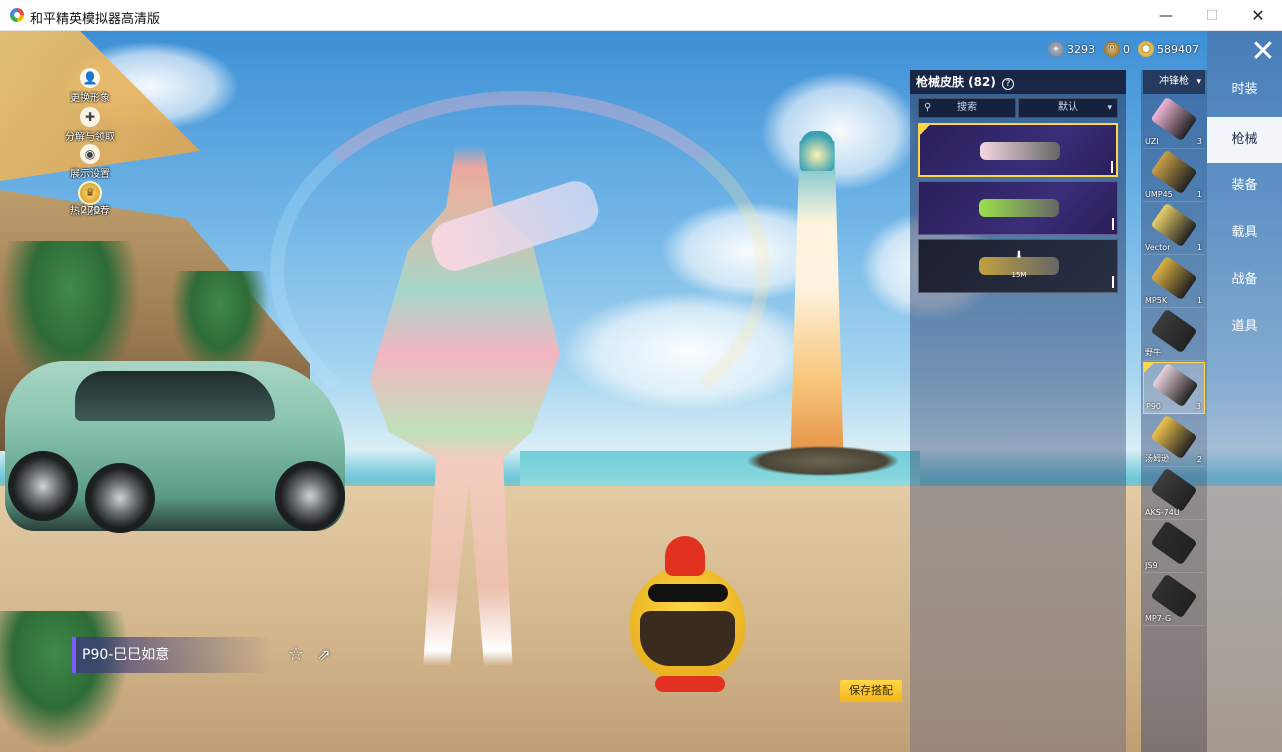 This screenshot has width=1282, height=752. What do you see at coordinates (1153, 352) in the screenshot?
I see `gun-name: 野牛` at bounding box center [1153, 352].